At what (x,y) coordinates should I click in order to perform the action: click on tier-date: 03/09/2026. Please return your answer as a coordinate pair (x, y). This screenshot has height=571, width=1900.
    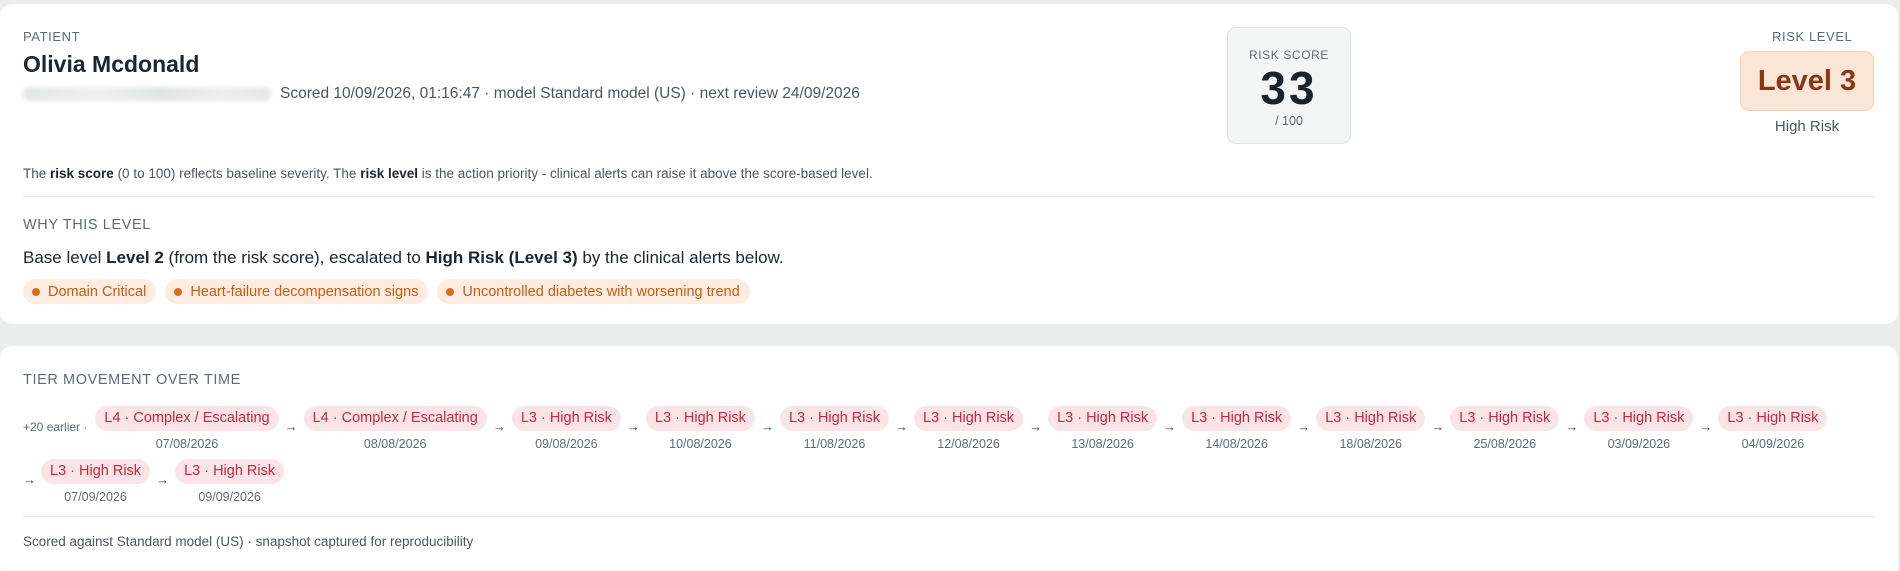
    Looking at the image, I should click on (1639, 444).